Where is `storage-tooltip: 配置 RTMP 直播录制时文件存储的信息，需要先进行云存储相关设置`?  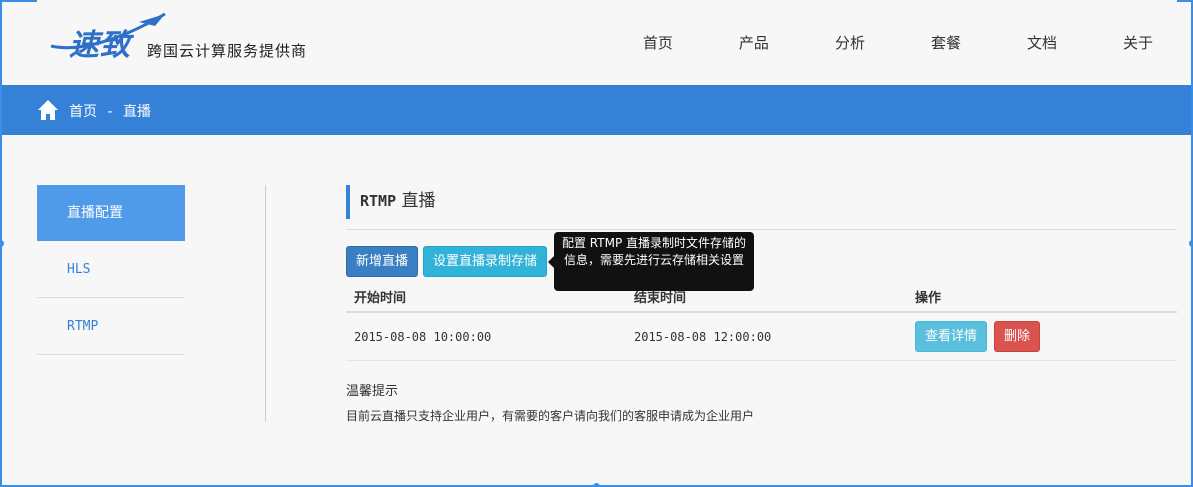 storage-tooltip: 配置 RTMP 直播录制时文件存储的信息，需要先进行云存储相关设置 is located at coordinates (651, 261).